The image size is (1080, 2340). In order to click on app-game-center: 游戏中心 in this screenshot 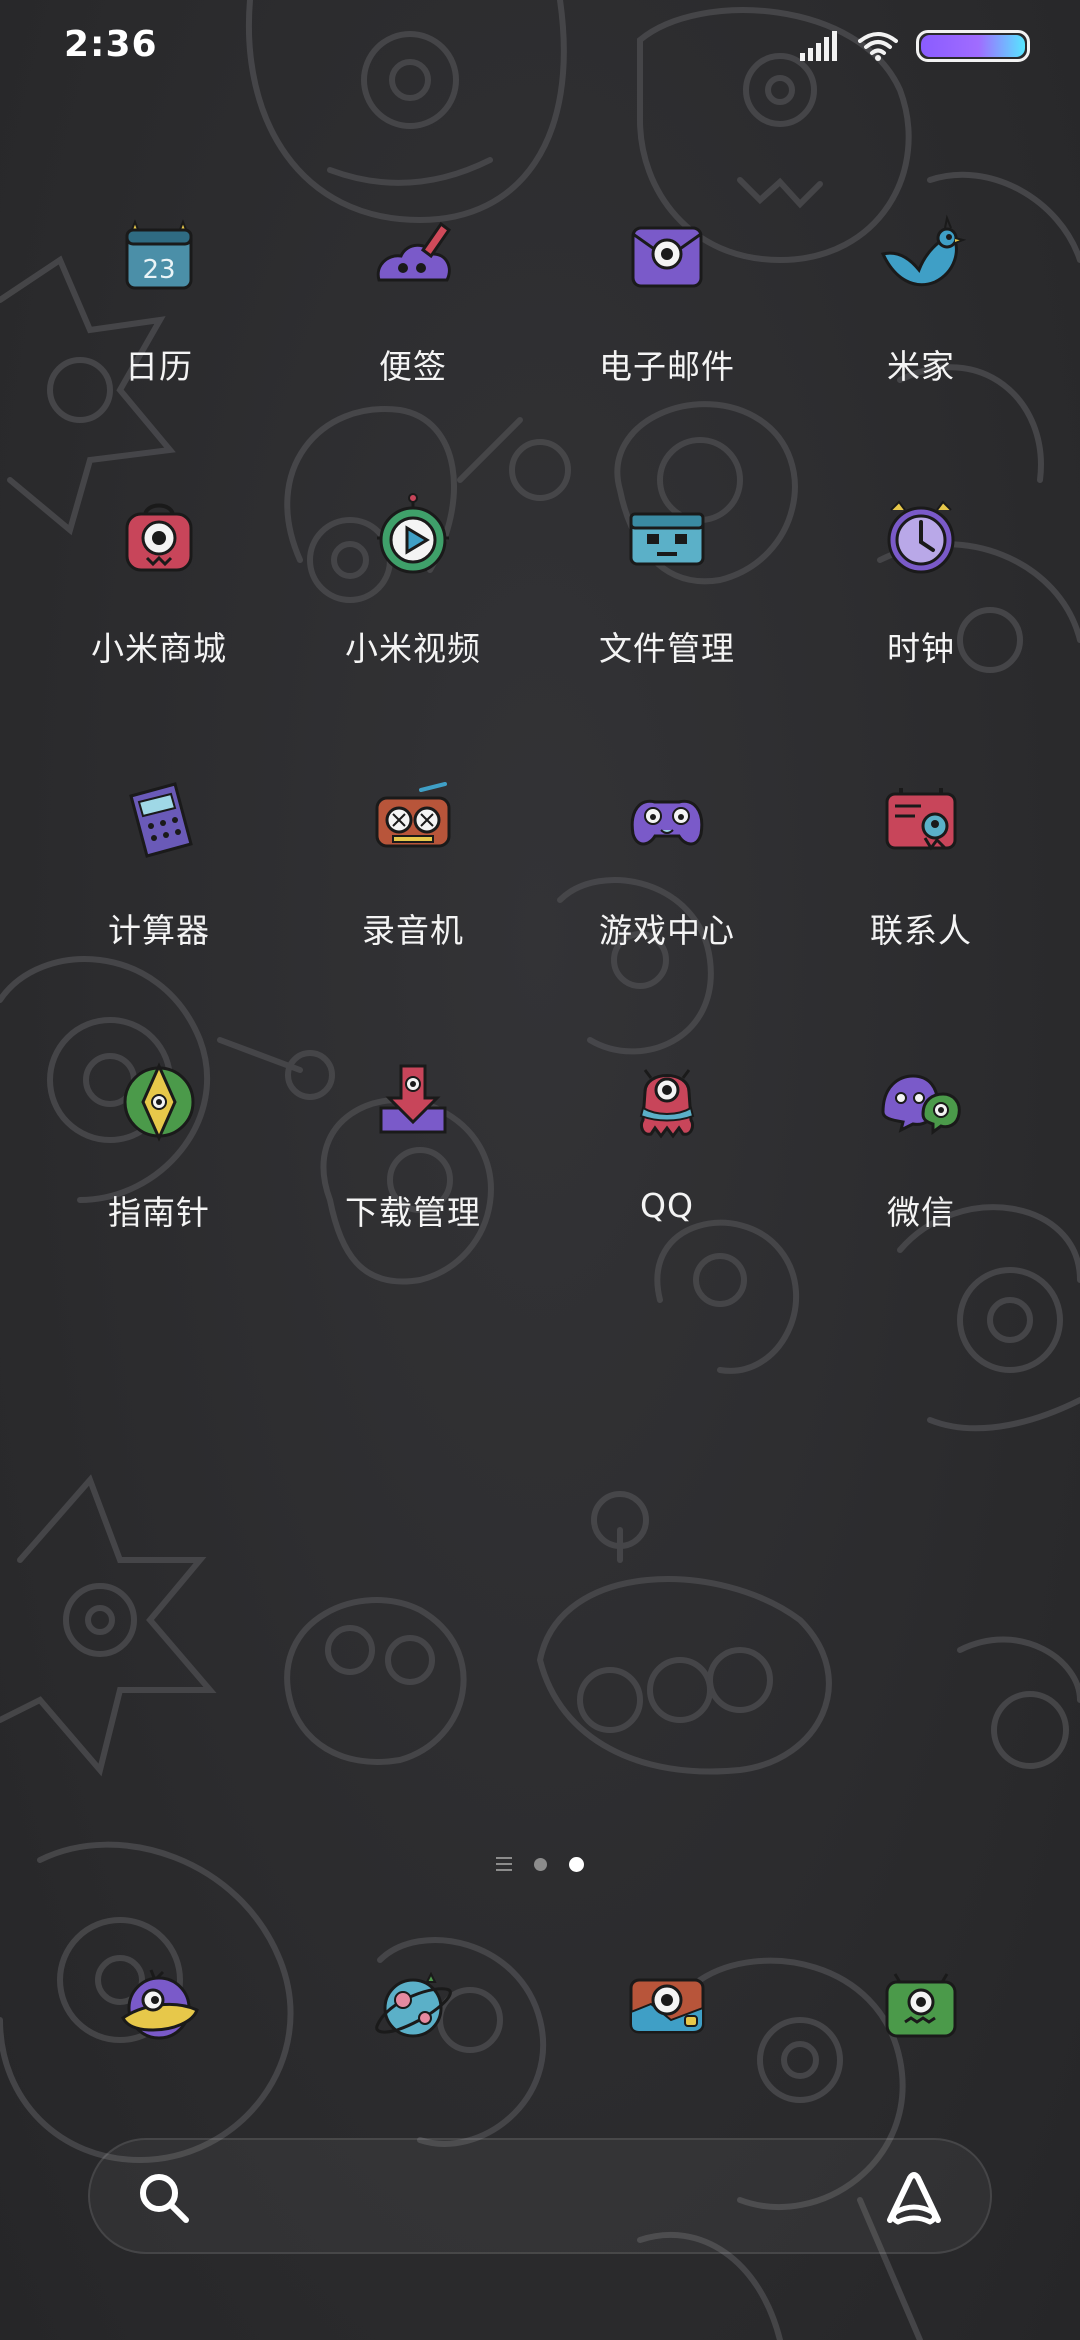, I will do `click(667, 867)`.